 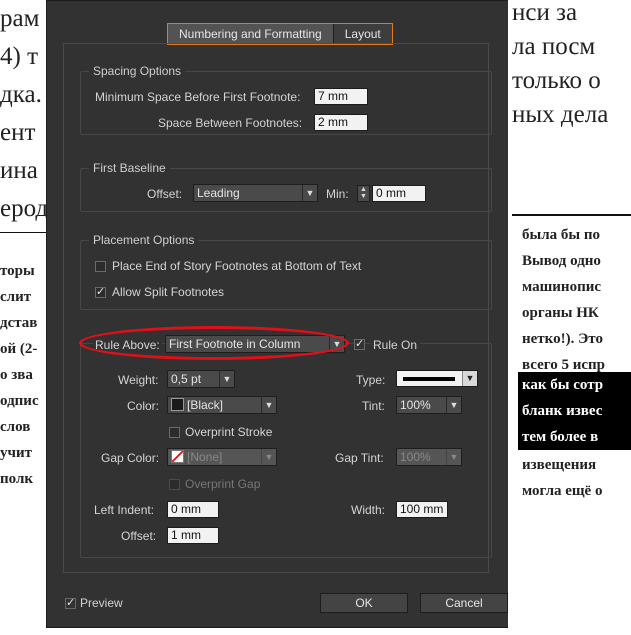 What do you see at coordinates (124, 510) in the screenshot?
I see `left-indent-label: Left Indent:` at bounding box center [124, 510].